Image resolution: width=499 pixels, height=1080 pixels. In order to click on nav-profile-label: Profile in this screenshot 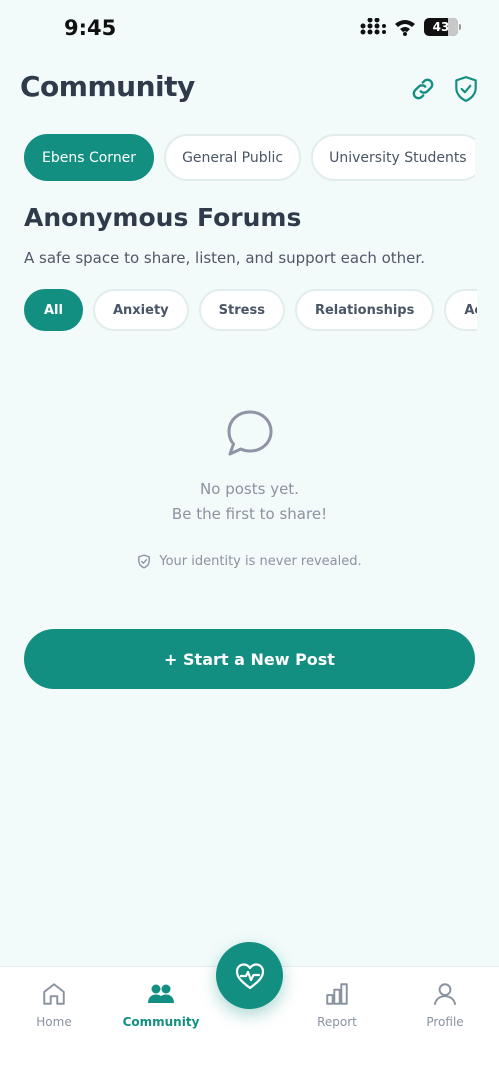, I will do `click(445, 1022)`.